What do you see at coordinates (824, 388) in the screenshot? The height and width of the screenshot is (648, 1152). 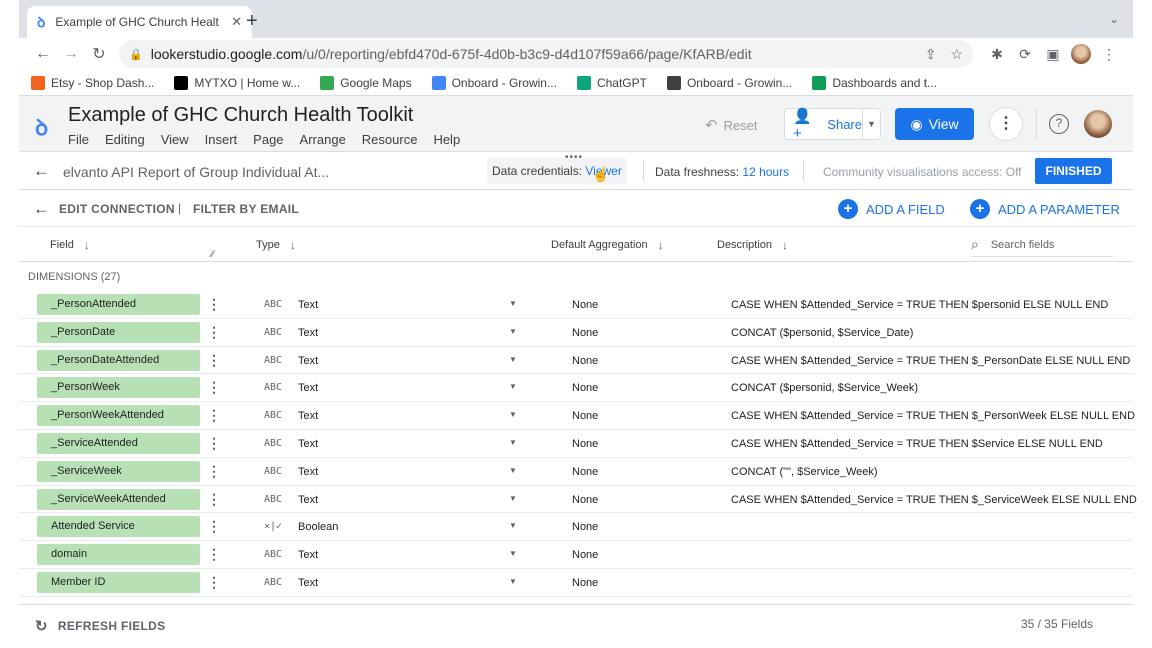 I see `field-description: CONCAT ($personid, $Service_Week)` at bounding box center [824, 388].